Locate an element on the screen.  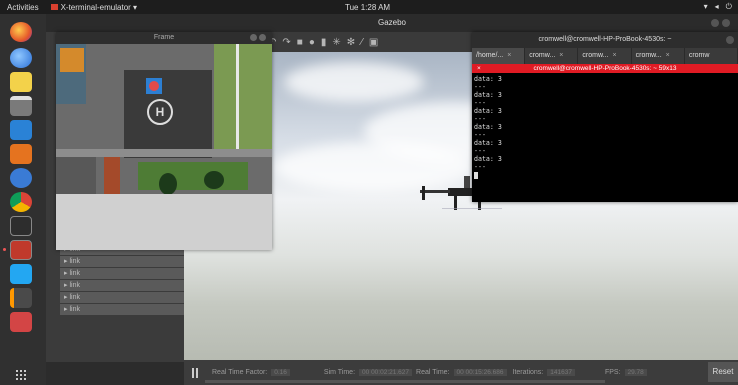
gazebo-title-bar: Gazebo is located at coordinates (392, 23).